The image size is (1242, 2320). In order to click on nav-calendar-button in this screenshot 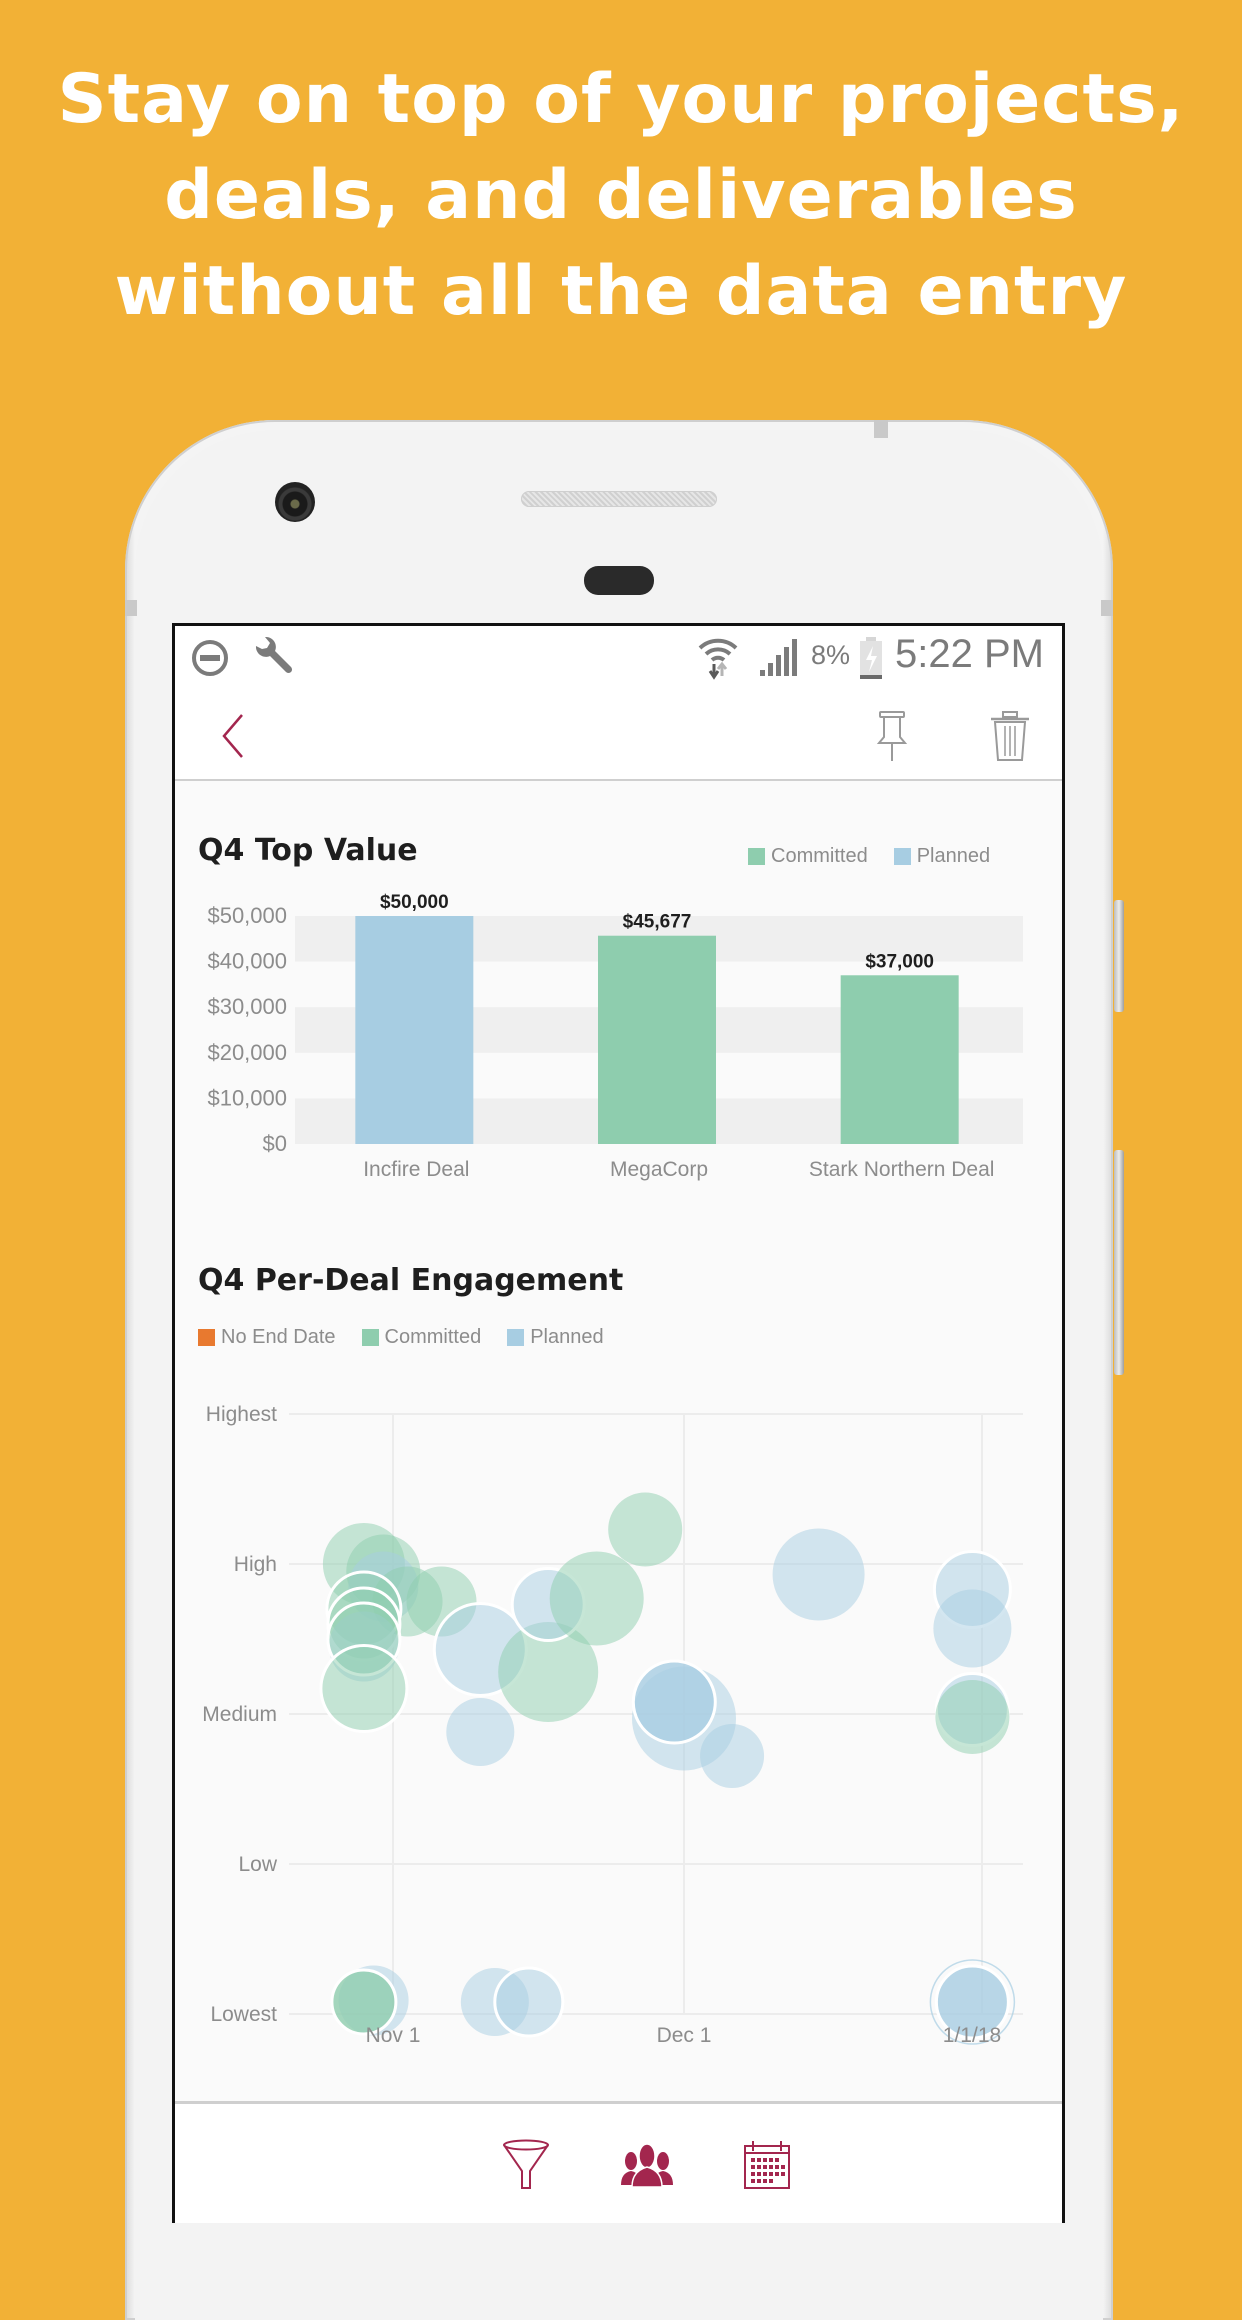, I will do `click(767, 2165)`.